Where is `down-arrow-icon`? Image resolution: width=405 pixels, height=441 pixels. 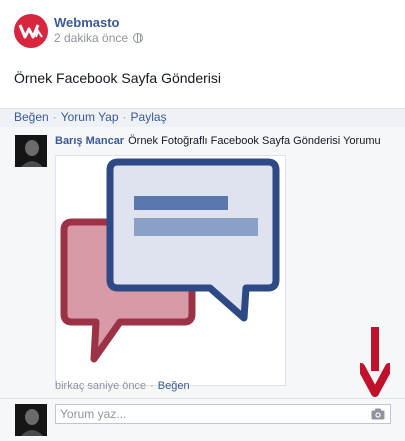
down-arrow-icon is located at coordinates (375, 362).